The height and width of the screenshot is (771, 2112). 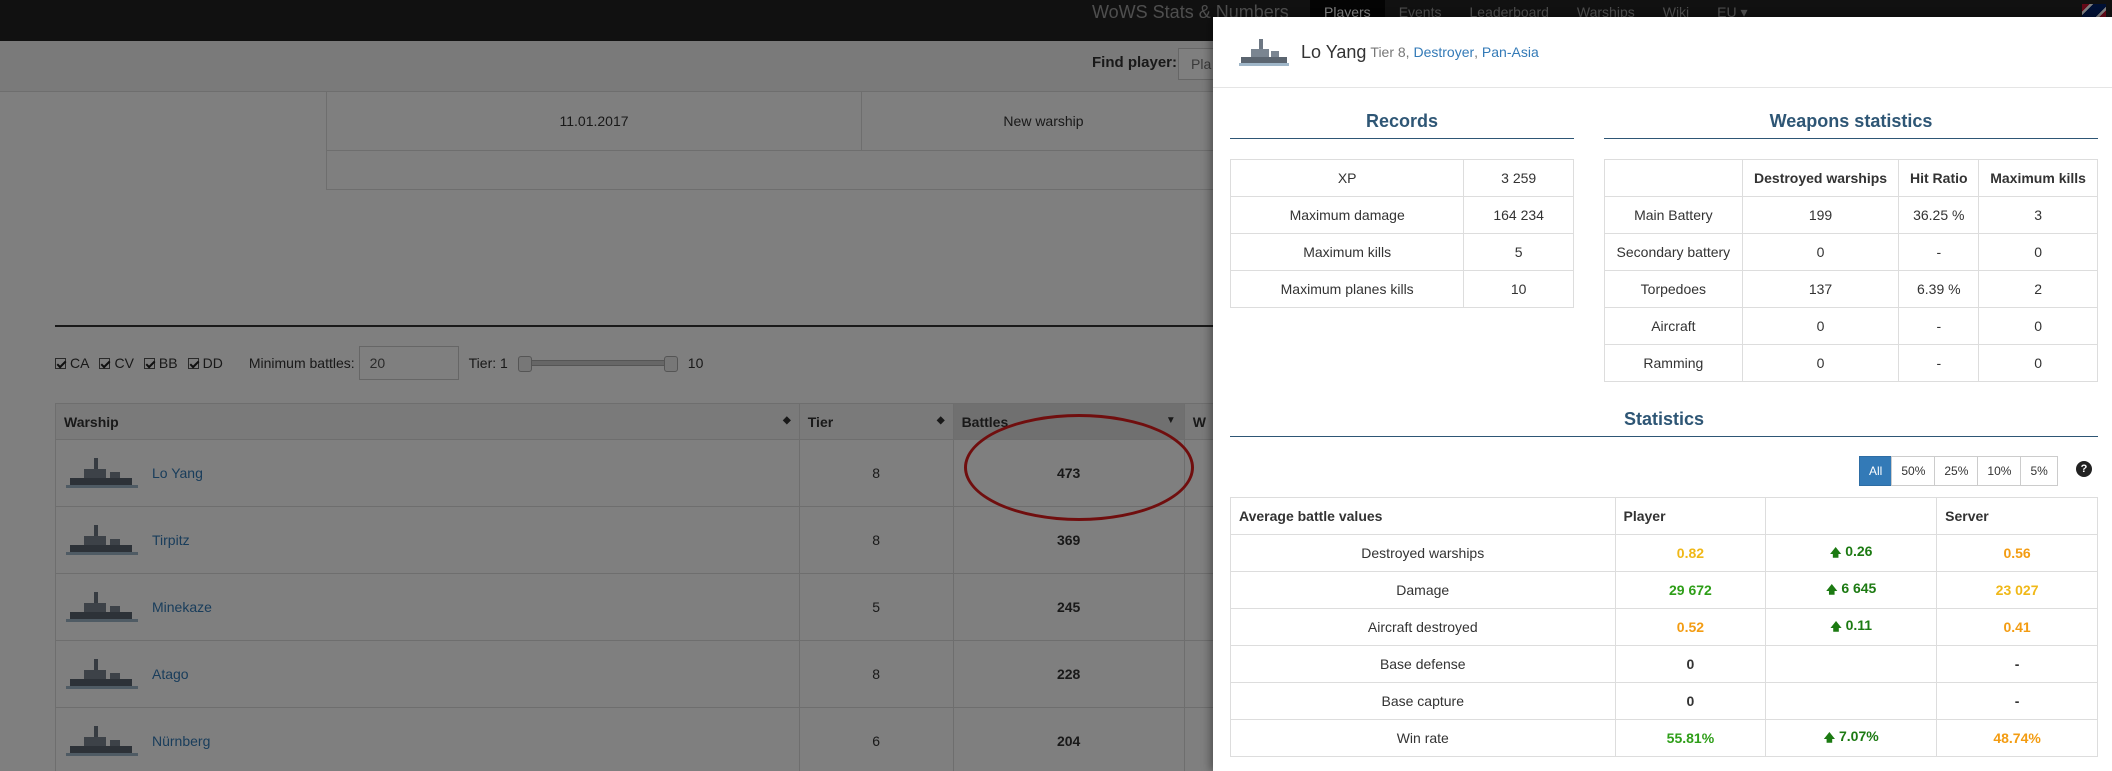 I want to click on stat-player-value: 0.82, so click(x=1690, y=553).